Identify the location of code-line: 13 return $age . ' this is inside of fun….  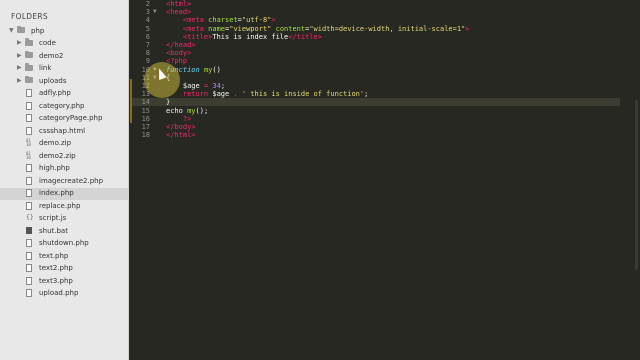
(375, 94).